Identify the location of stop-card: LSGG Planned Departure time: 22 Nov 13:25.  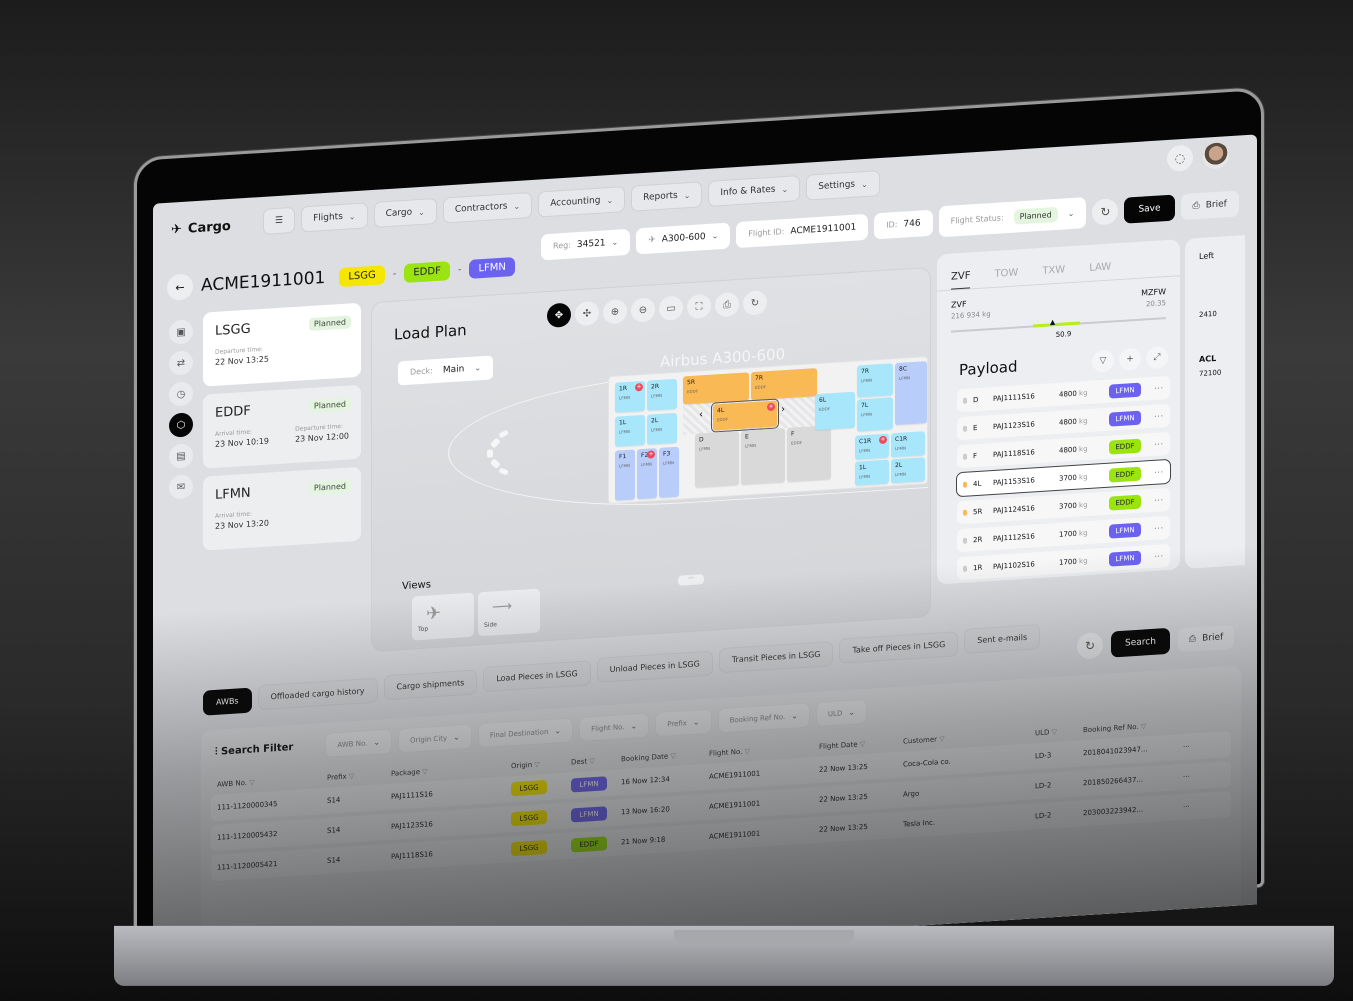
(282, 344).